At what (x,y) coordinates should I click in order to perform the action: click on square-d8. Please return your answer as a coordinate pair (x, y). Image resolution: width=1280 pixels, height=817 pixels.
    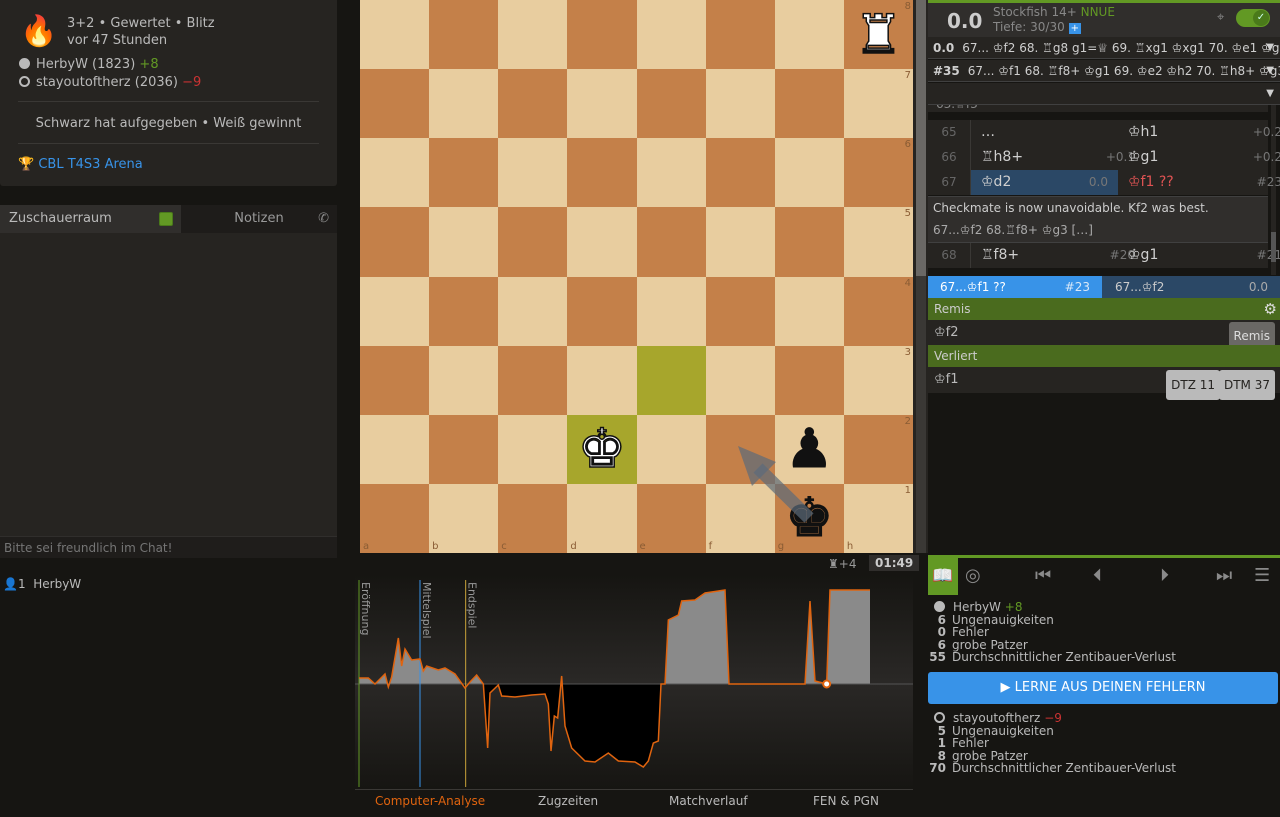
    Looking at the image, I should click on (602, 35).